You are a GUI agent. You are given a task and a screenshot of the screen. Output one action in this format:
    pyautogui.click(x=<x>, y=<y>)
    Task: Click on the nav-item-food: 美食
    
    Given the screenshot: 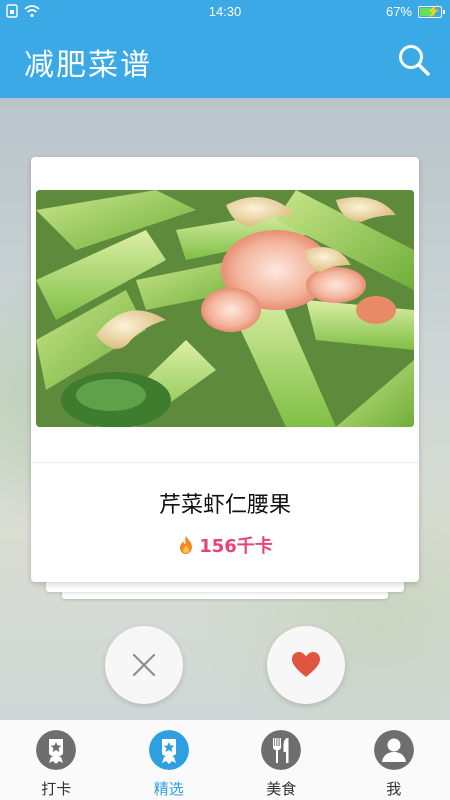 What is the action you would take?
    pyautogui.click(x=281, y=760)
    